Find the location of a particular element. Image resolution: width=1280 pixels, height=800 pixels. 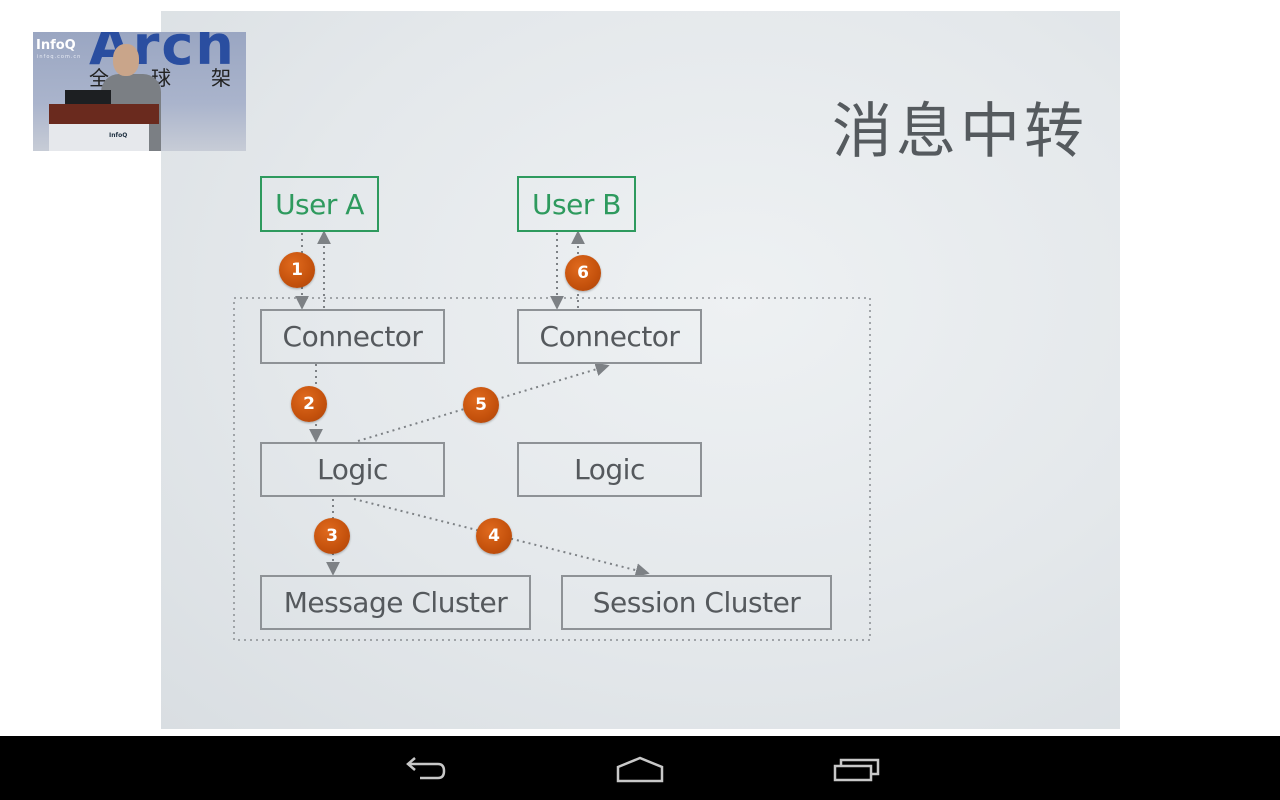

infoq-logo-subtitle: infoq.com.cn is located at coordinates (59, 57).